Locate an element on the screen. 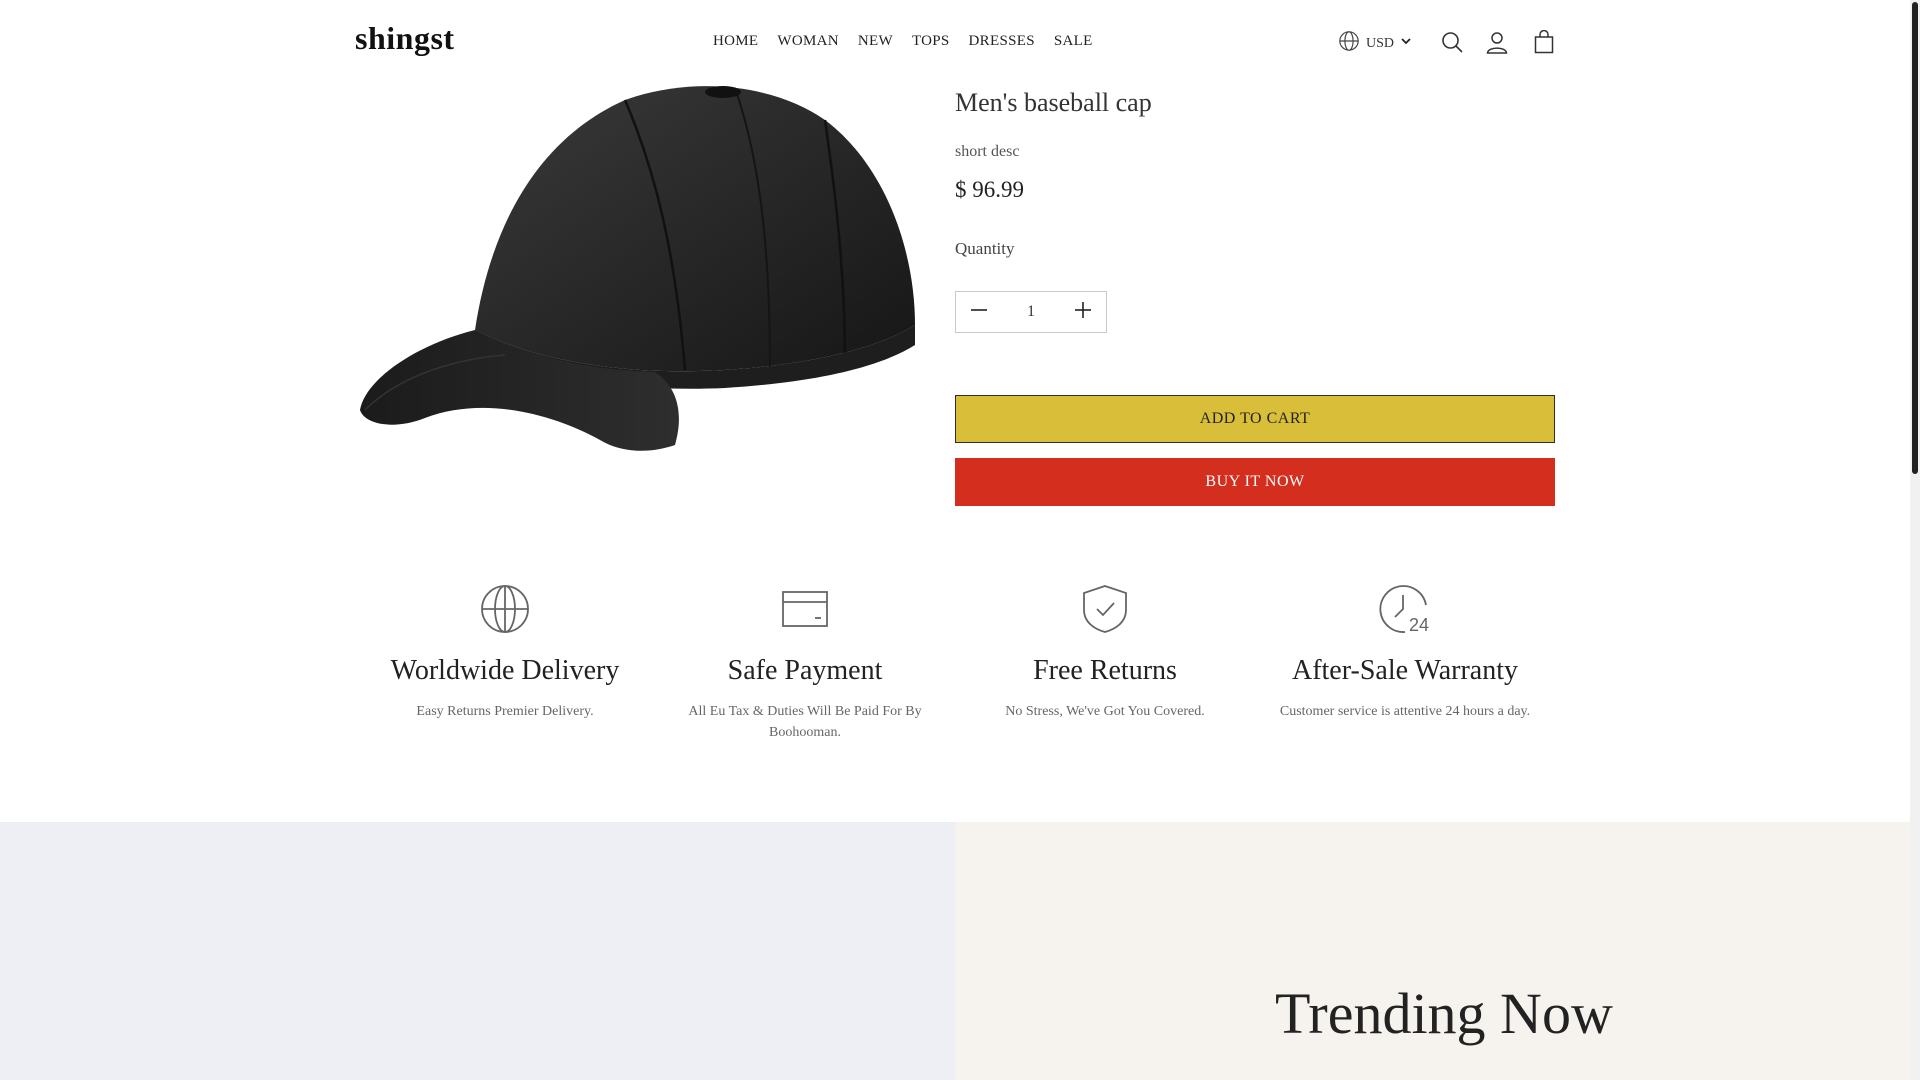 The width and height of the screenshot is (1920, 1080). nav-item-woman: WOMAN is located at coordinates (808, 41).